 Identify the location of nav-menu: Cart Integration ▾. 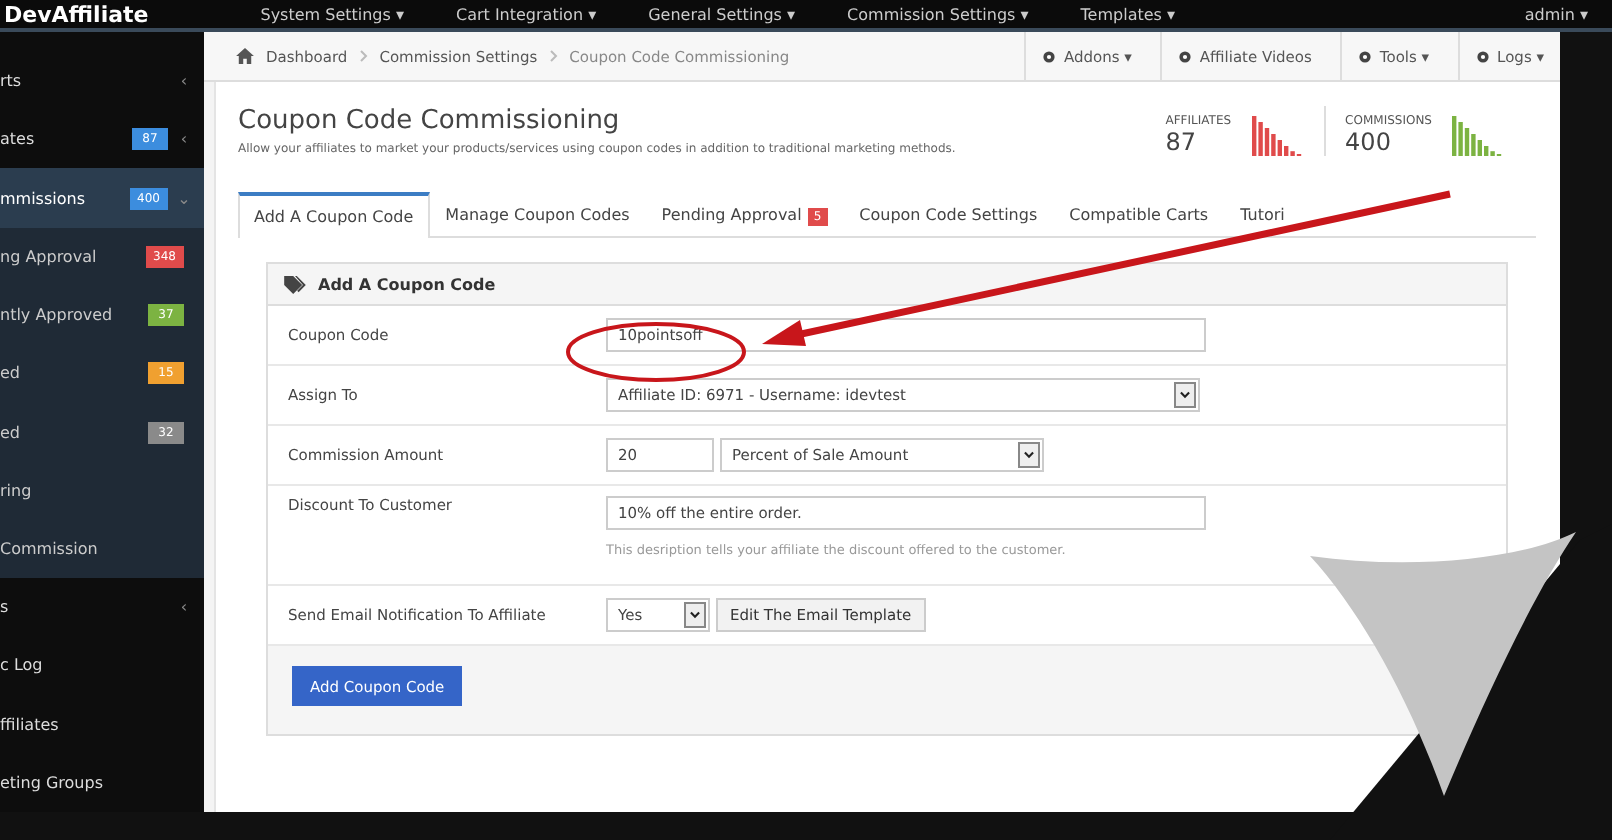
(526, 14).